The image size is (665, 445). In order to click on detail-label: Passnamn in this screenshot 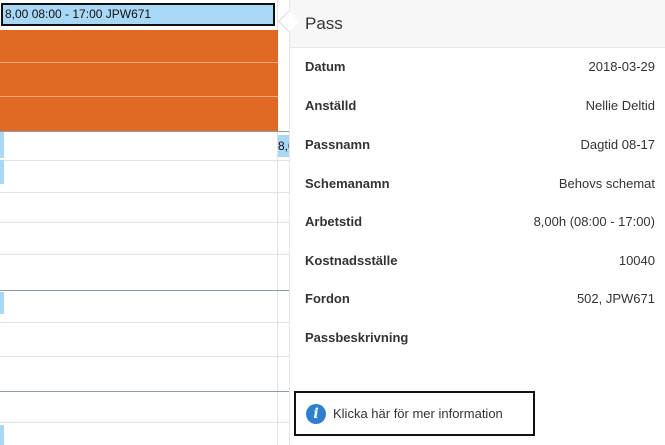, I will do `click(338, 144)`.